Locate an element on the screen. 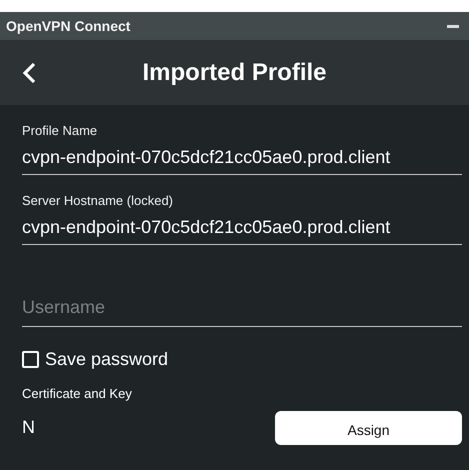 The image size is (469, 470). section-label: Certificate and Key is located at coordinates (77, 393).